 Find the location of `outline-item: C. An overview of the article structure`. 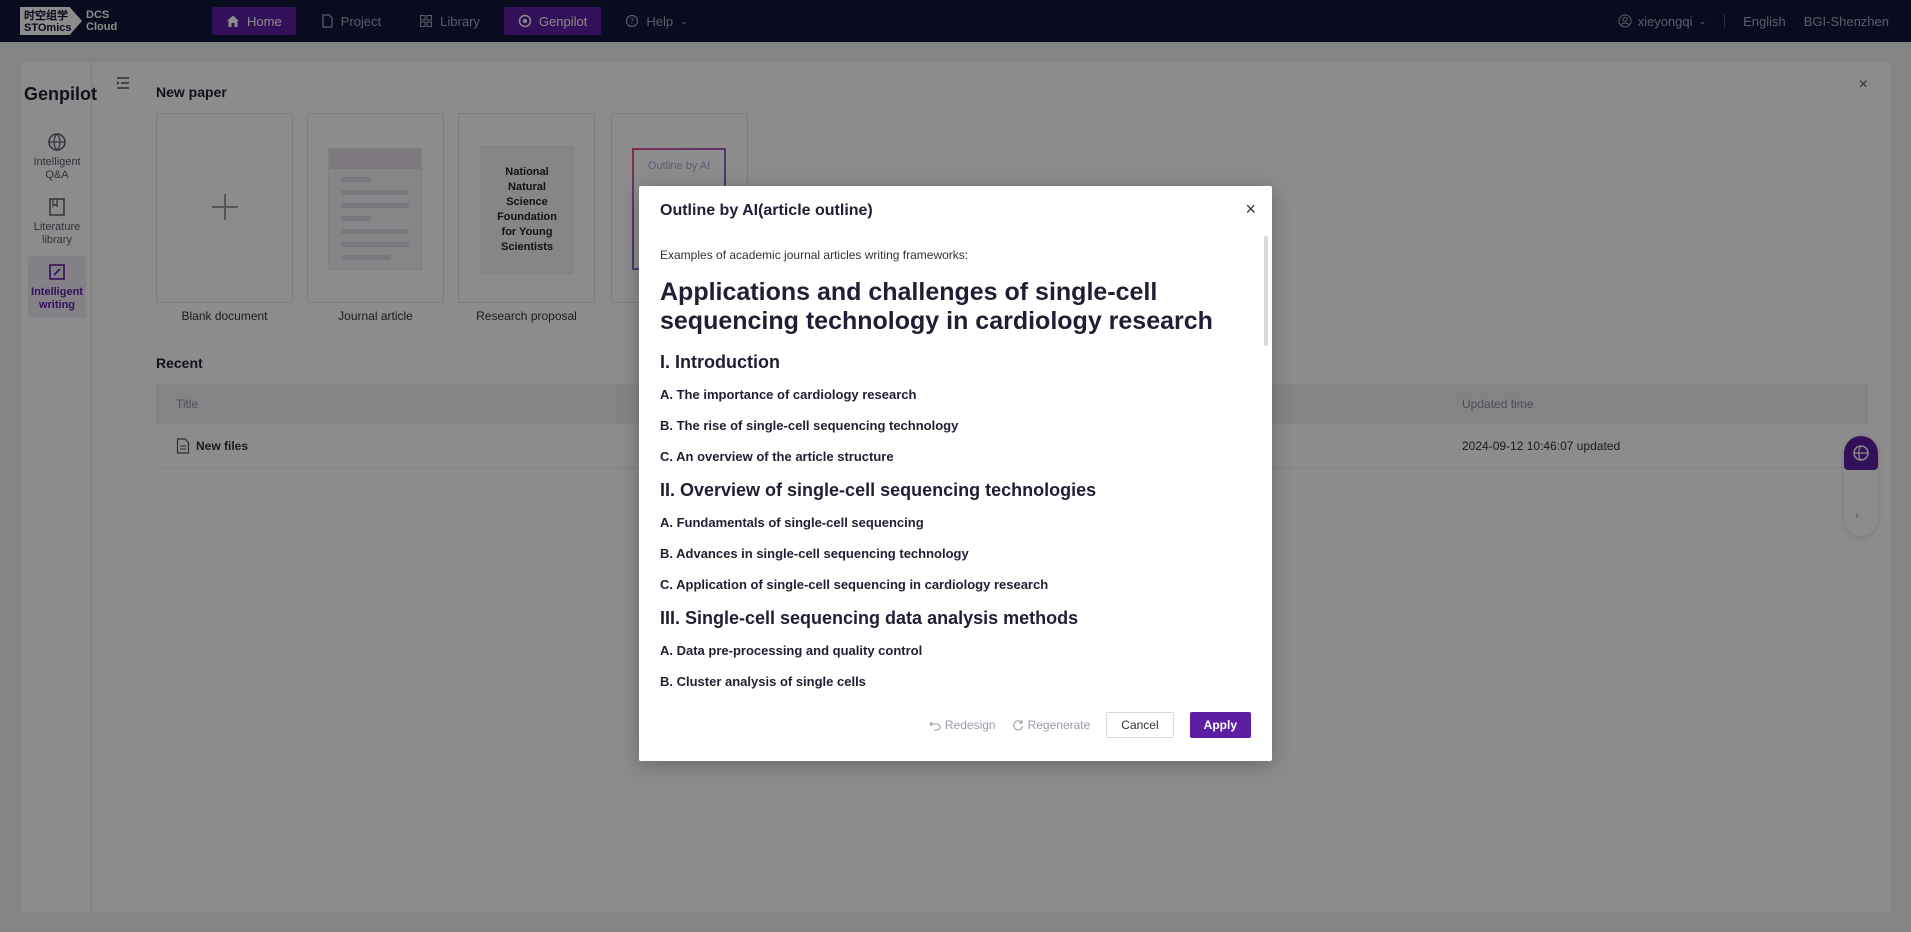

outline-item: C. An overview of the article structure is located at coordinates (777, 456).